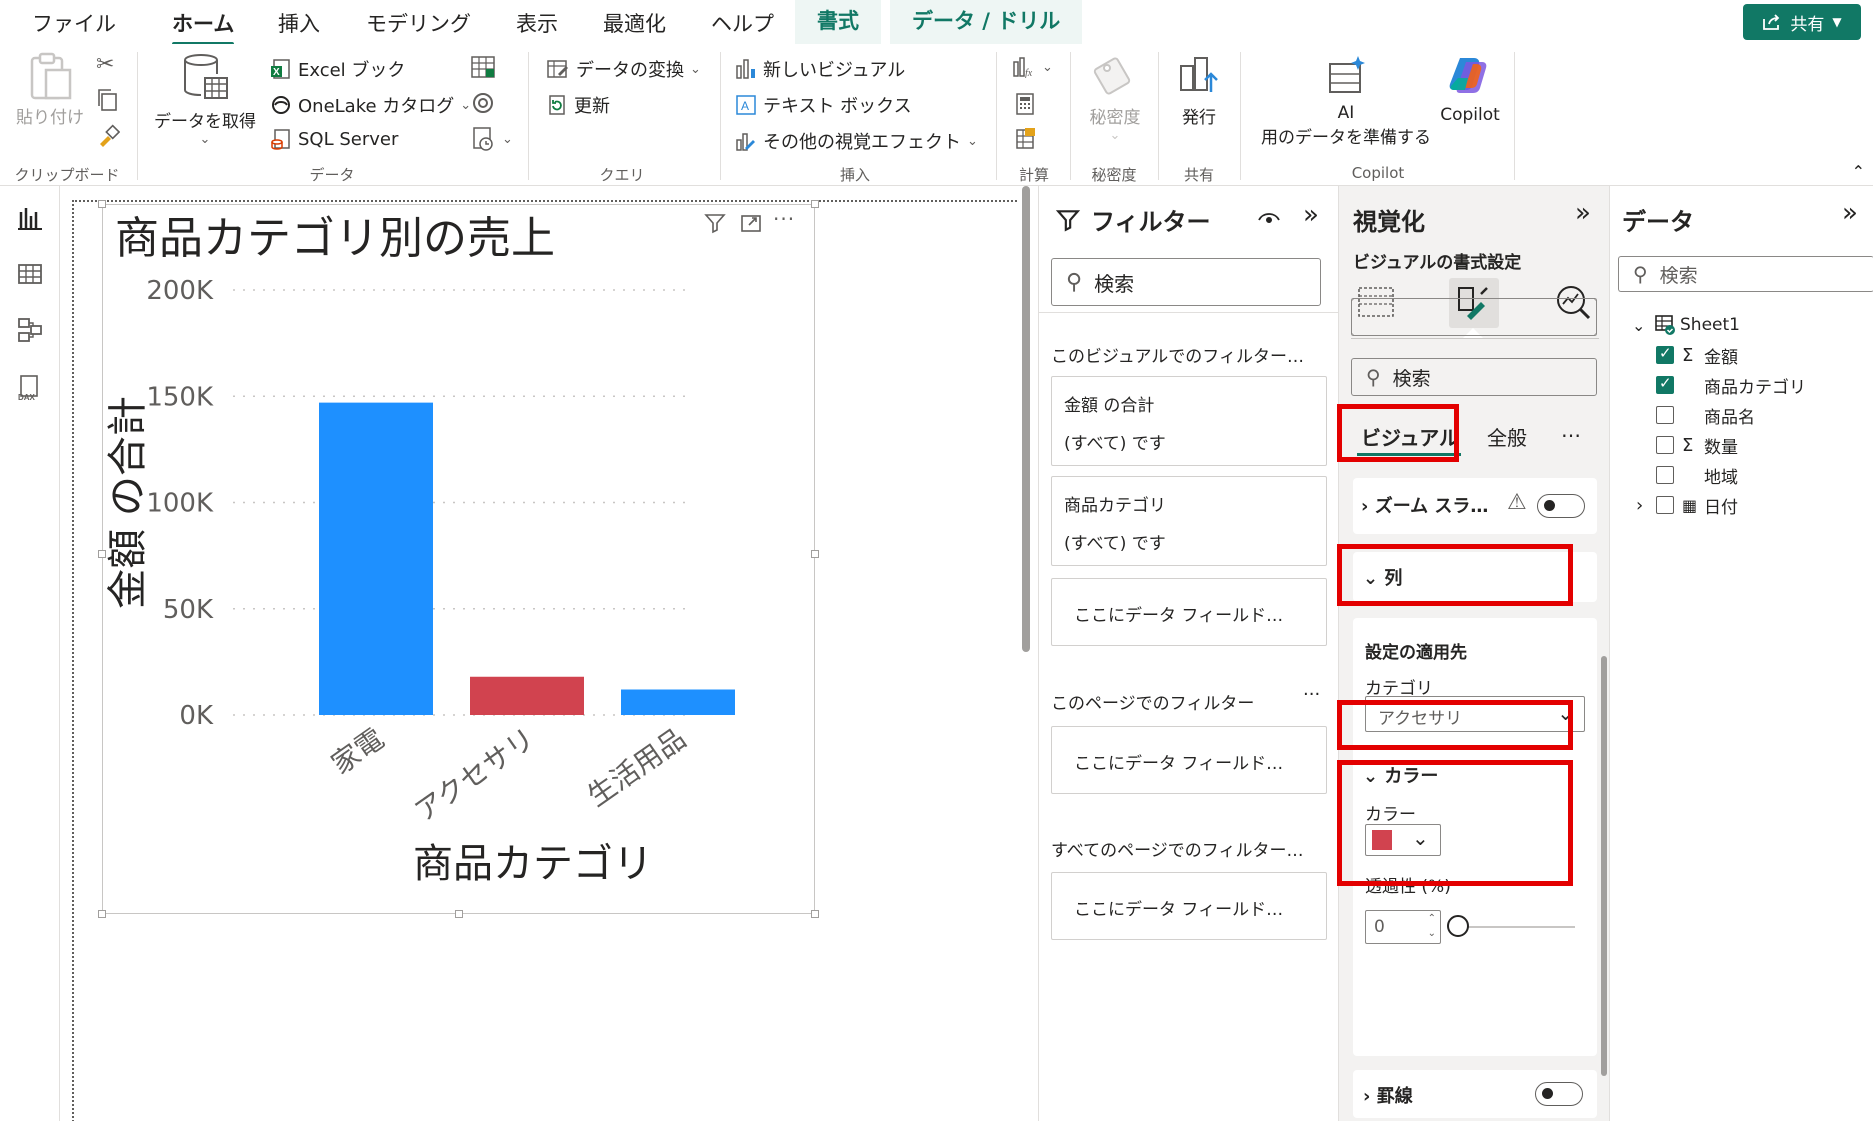 This screenshot has height=1121, width=1873. I want to click on excel-workbook-button: X Excel ブック, so click(337, 69).